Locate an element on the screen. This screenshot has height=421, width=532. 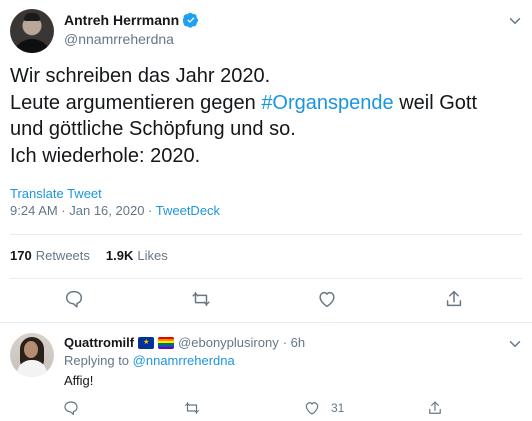
tweet-text-line2-prefix: Leute argumentieren gegen is located at coordinates (136, 102).